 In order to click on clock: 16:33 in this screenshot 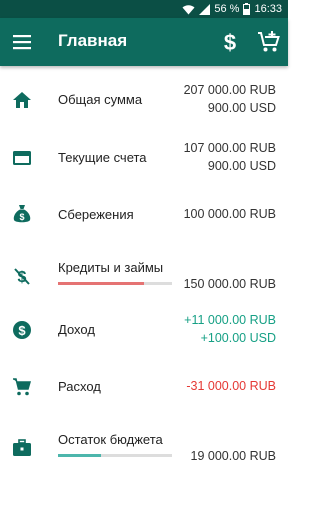, I will do `click(268, 9)`.